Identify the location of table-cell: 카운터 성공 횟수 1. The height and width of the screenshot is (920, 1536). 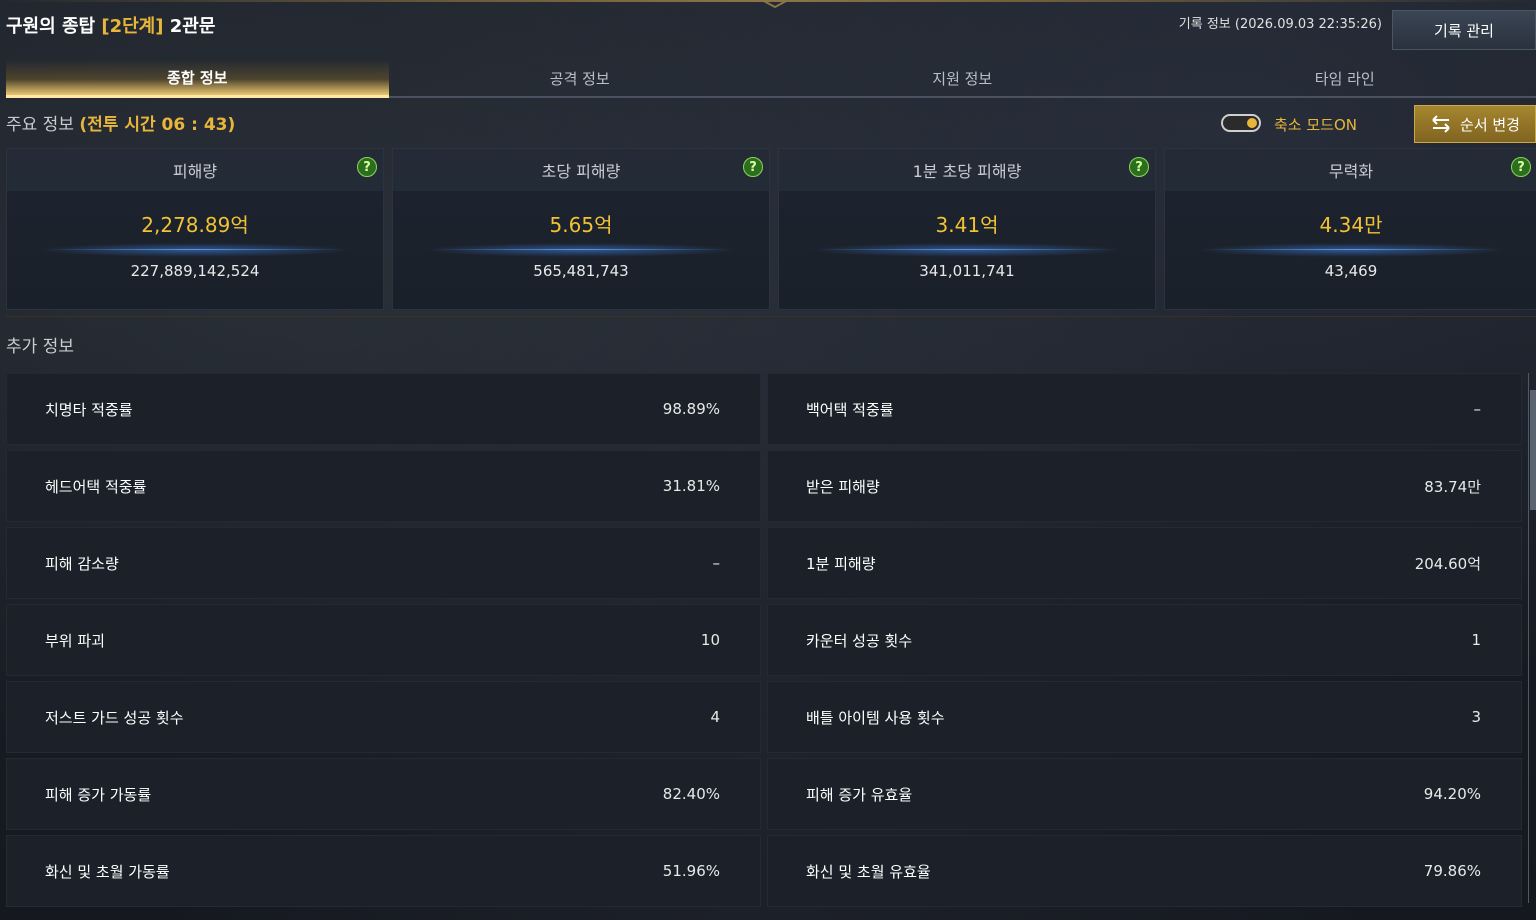
(1144, 640).